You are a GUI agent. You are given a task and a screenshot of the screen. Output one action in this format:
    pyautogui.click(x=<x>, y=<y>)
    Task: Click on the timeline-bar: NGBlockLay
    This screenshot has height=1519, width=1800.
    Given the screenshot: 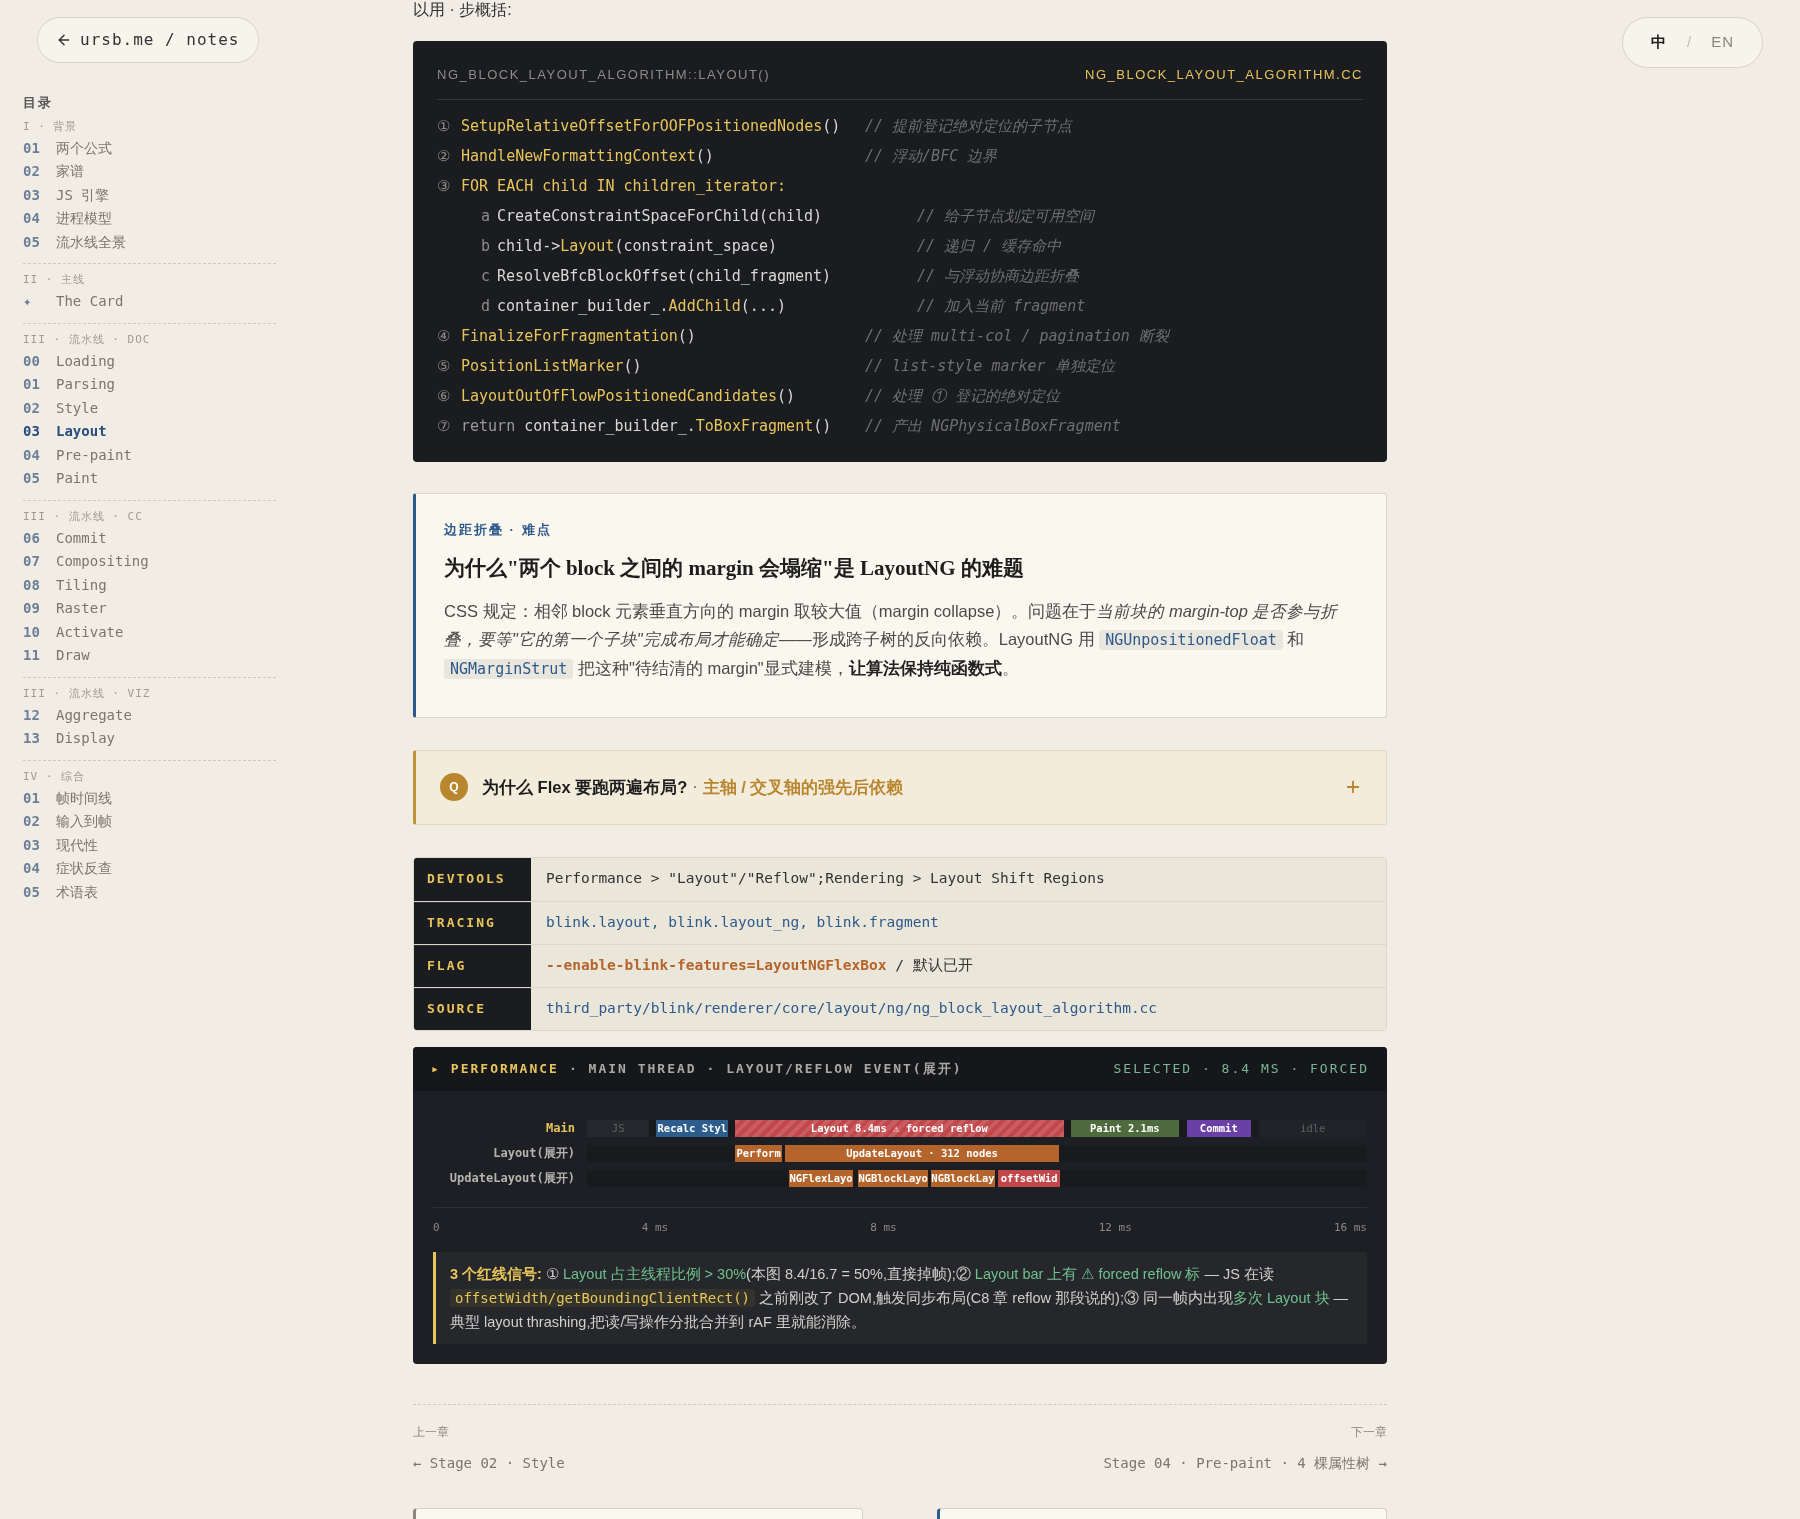 What is the action you would take?
    pyautogui.click(x=962, y=1178)
    